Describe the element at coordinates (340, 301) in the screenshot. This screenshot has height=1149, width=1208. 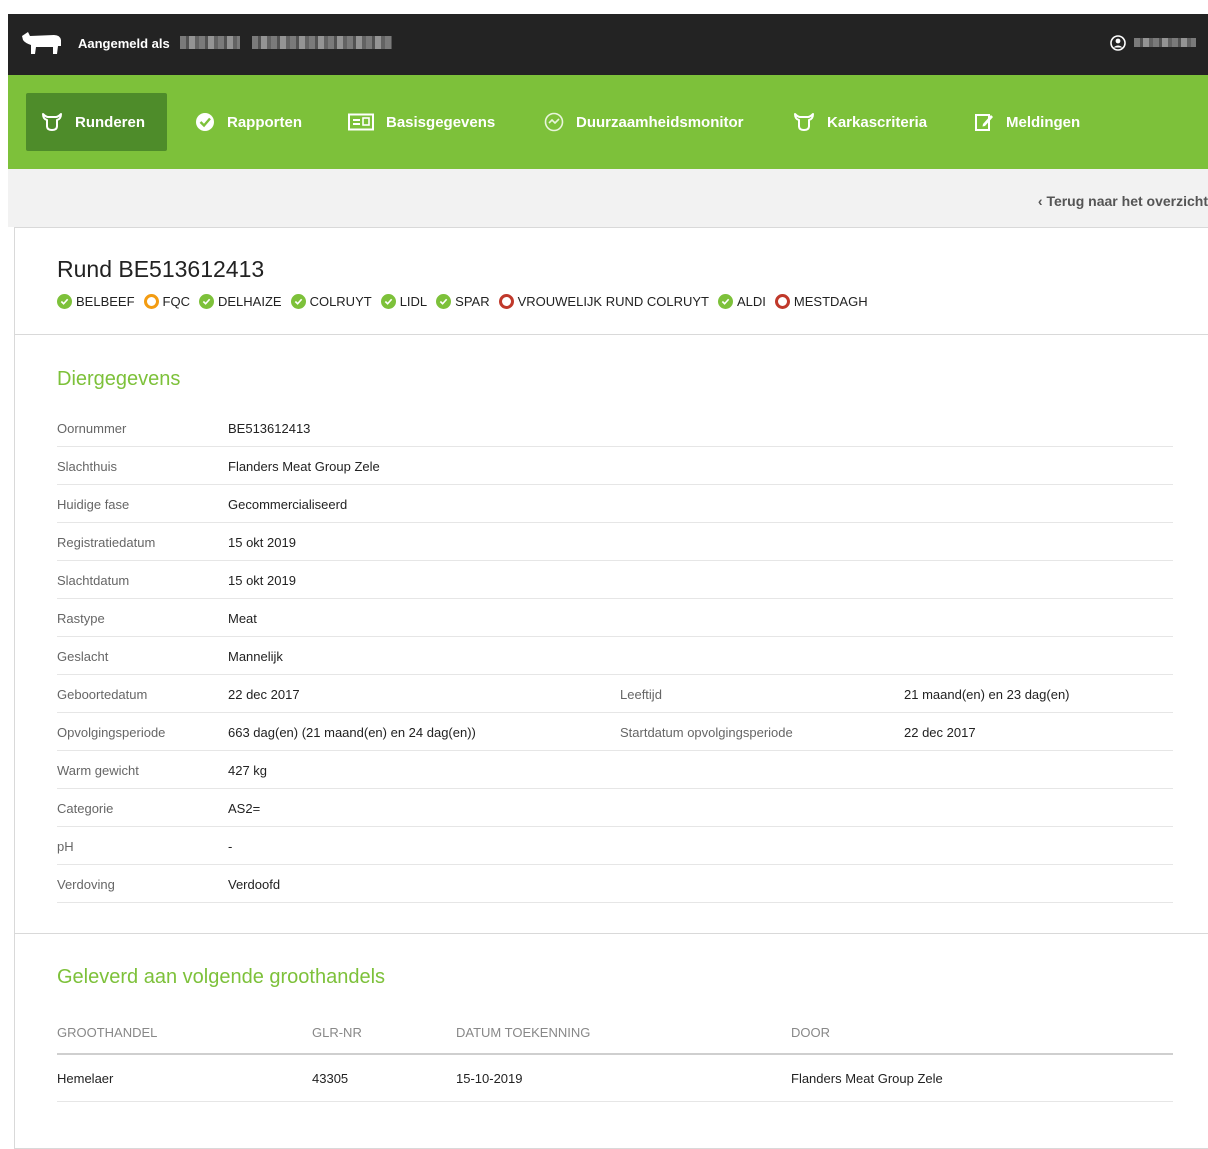
I see `label-name: COLRUYT` at that location.